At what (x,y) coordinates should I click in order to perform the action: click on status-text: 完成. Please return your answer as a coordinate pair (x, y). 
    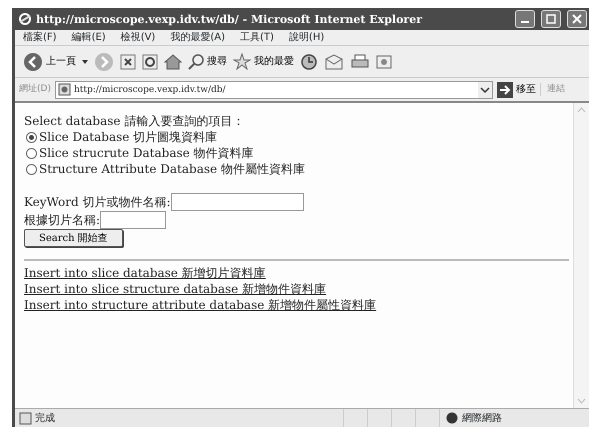
    Looking at the image, I should click on (45, 419).